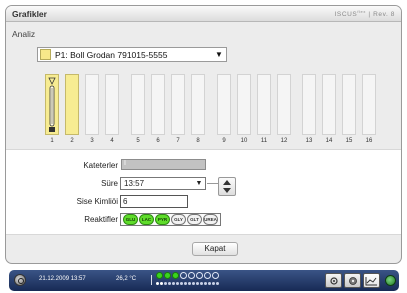  I want to click on reagent-glt: GLT, so click(194, 219).